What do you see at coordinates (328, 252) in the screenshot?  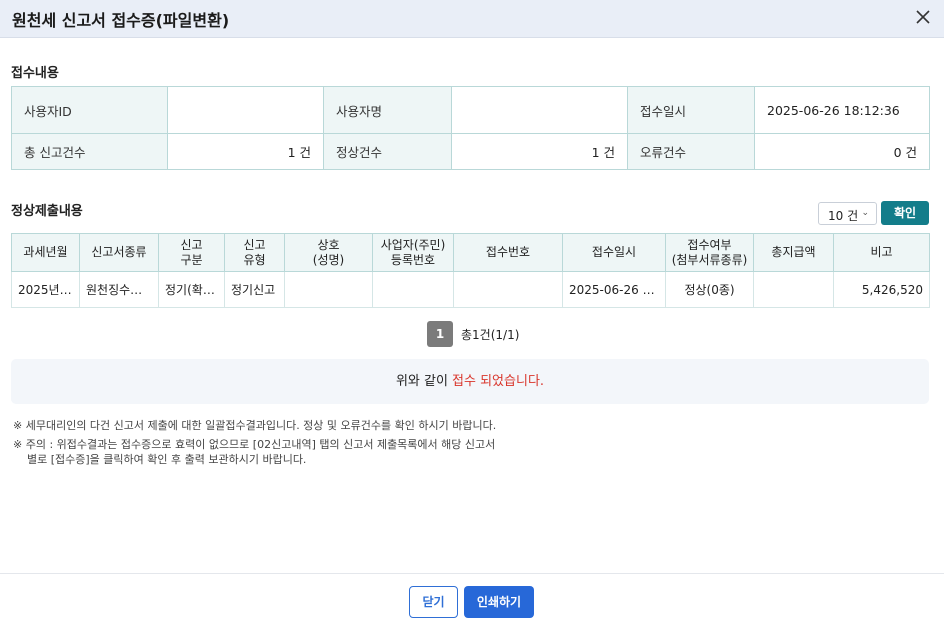 I see `header-company-name: 상호 (성명)` at bounding box center [328, 252].